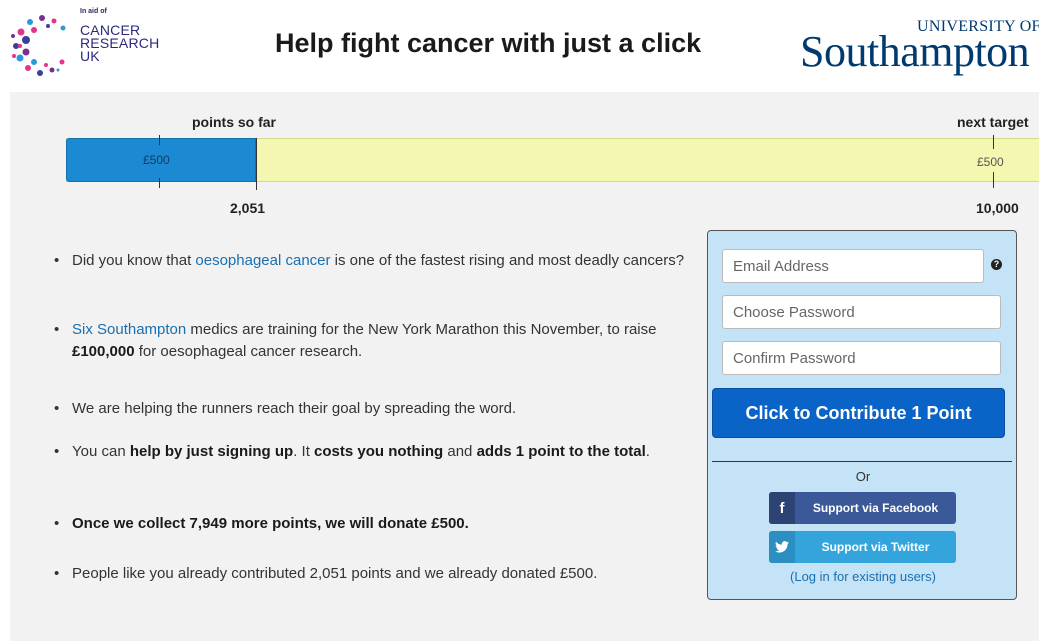 This screenshot has height=641, width=1039. Describe the element at coordinates (159, 183) in the screenshot. I see `donated-tick-bottom` at that location.